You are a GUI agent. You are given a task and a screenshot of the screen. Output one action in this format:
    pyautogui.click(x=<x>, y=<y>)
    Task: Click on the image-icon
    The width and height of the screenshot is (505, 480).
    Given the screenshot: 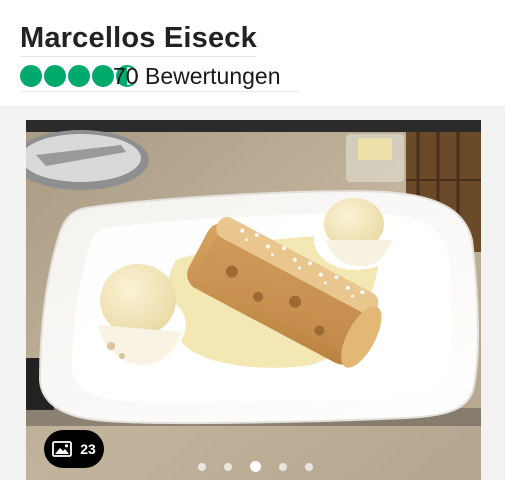 What is the action you would take?
    pyautogui.click(x=62, y=449)
    